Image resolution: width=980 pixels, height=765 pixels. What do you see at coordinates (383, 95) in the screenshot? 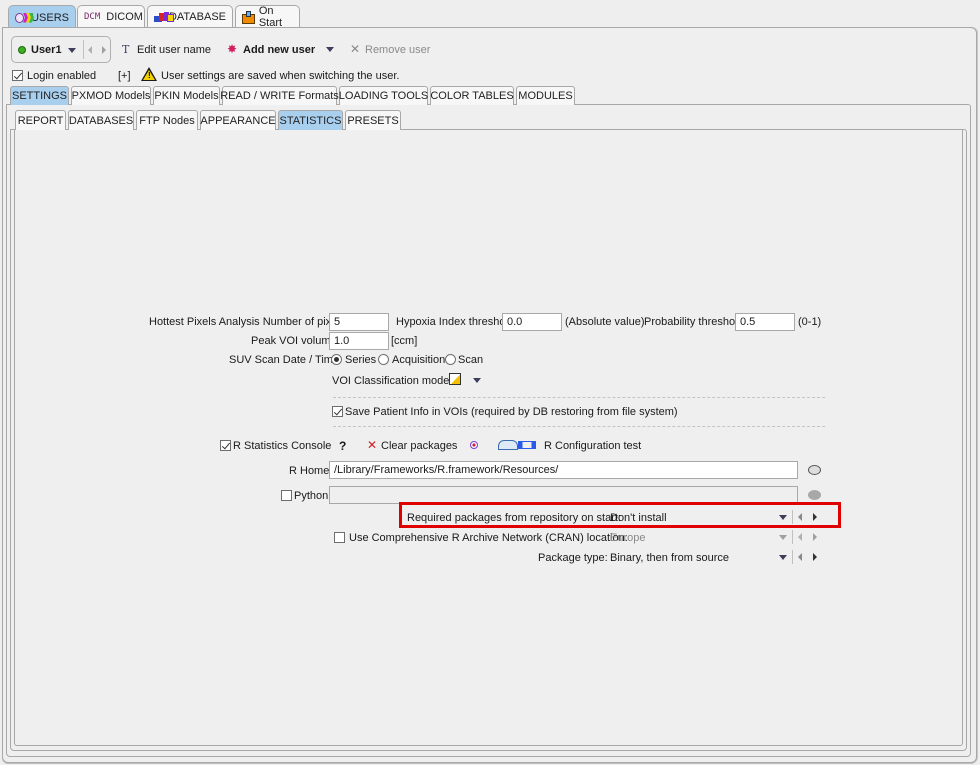
I see `tab-loading-tools: LOADING TOOLS` at bounding box center [383, 95].